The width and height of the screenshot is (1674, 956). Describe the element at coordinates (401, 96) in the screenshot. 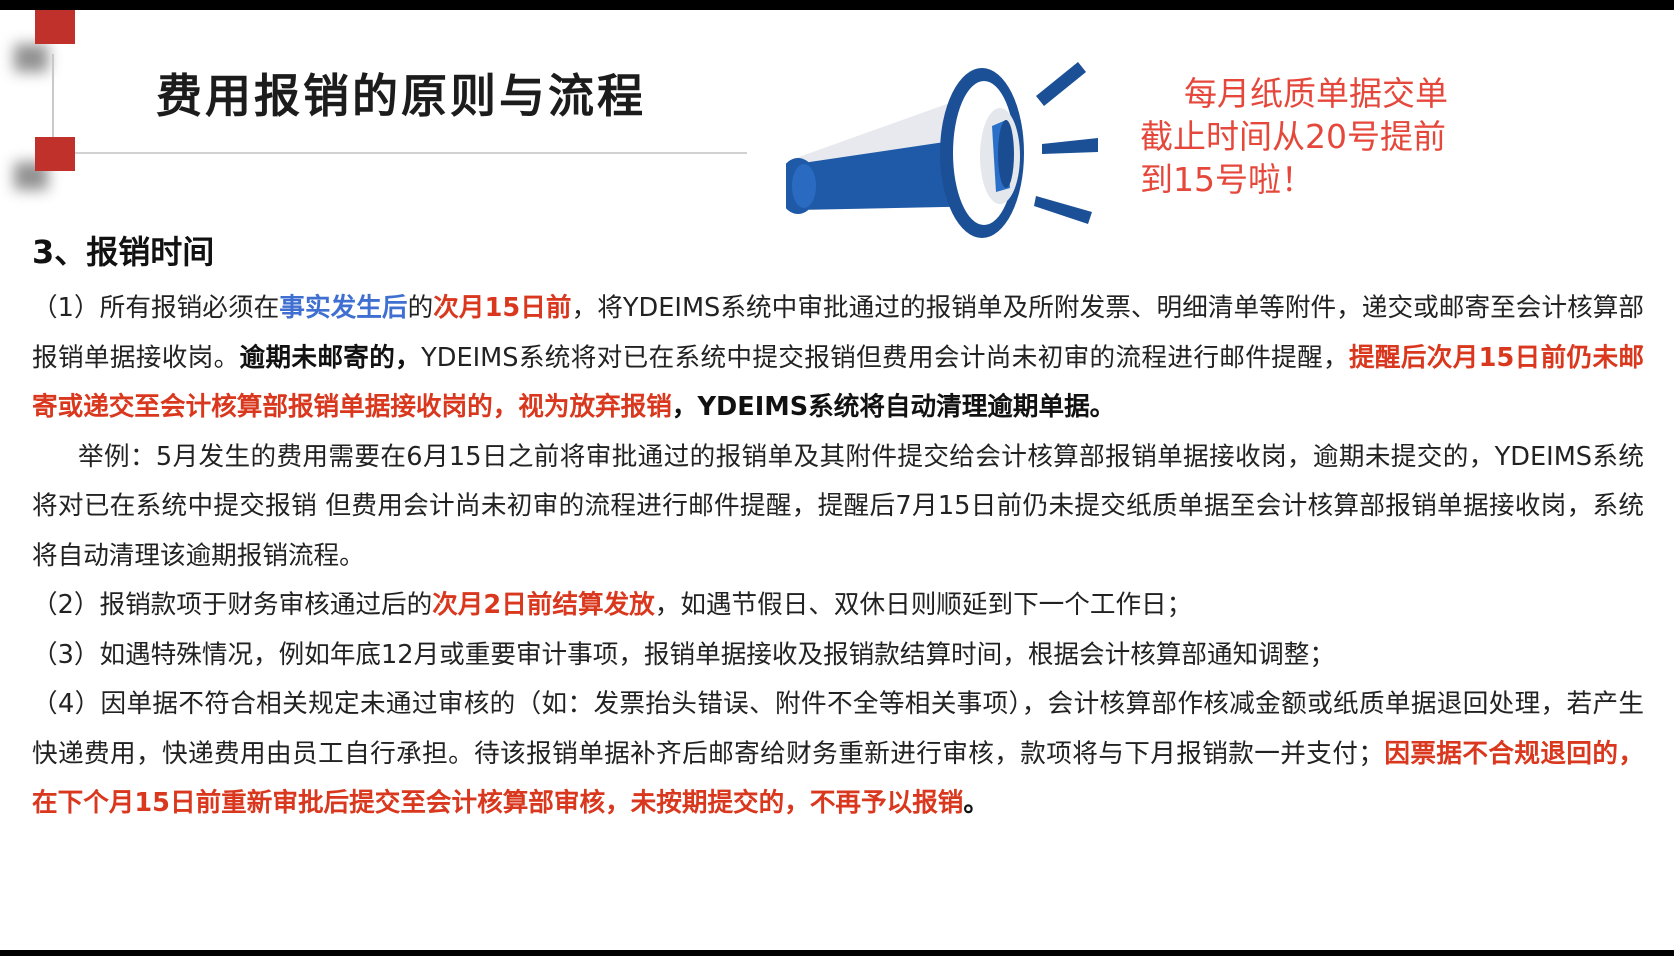

I see `page-title: 费用报销的原则与流程` at that location.